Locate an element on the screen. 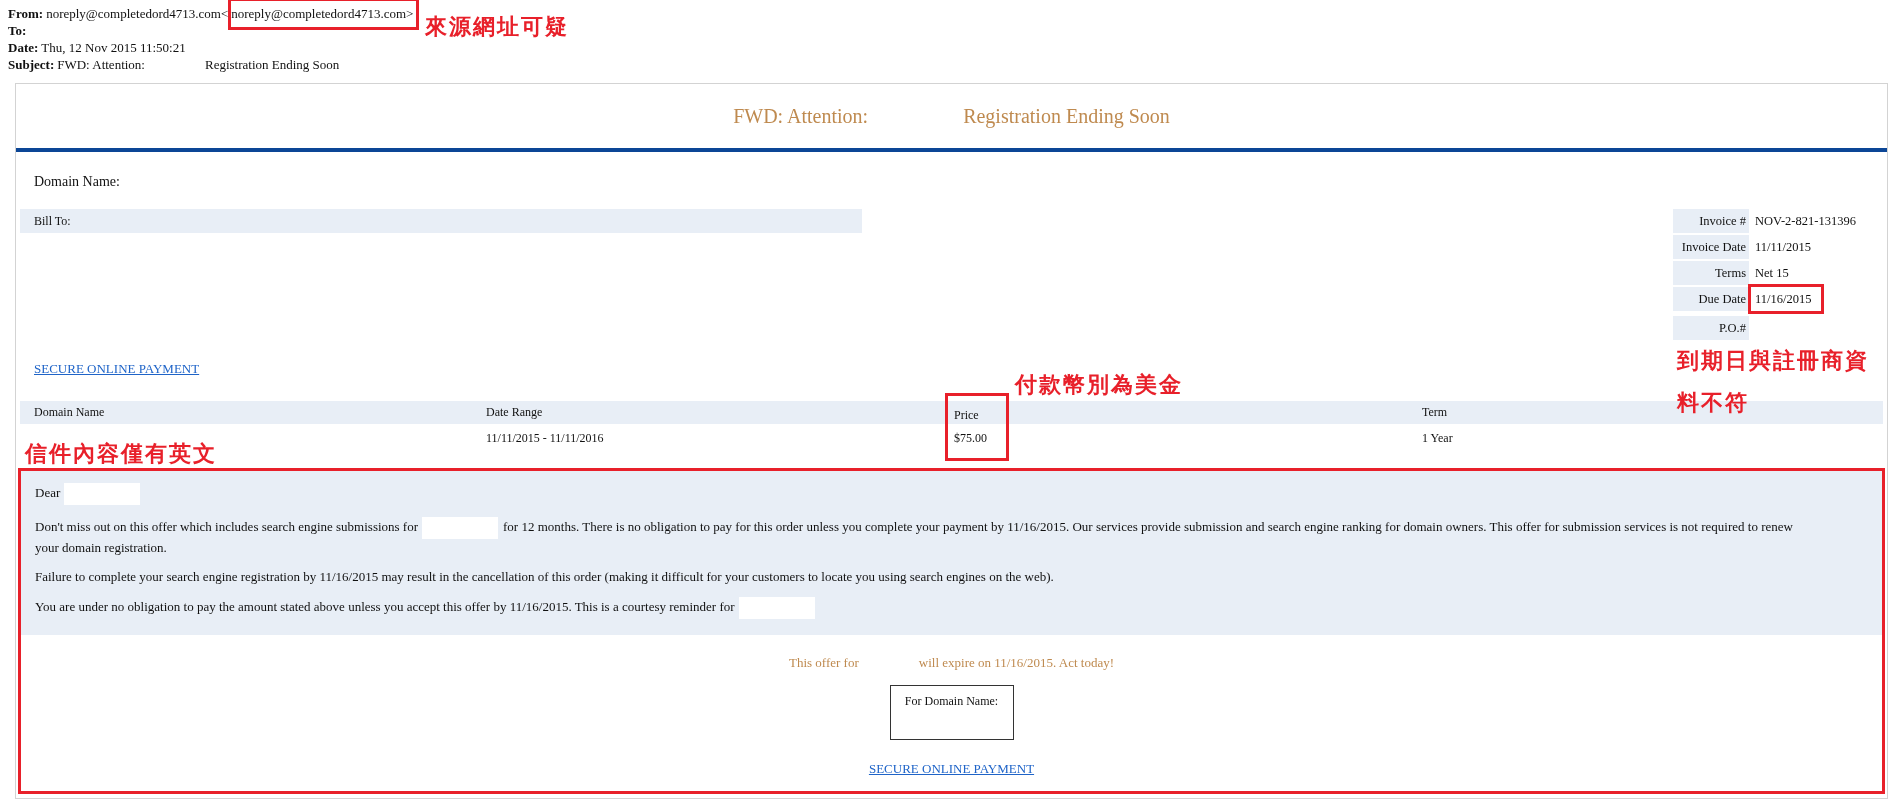 Image resolution: width=1895 pixels, height=809 pixels. message-text: your domain registration. is located at coordinates (101, 547).